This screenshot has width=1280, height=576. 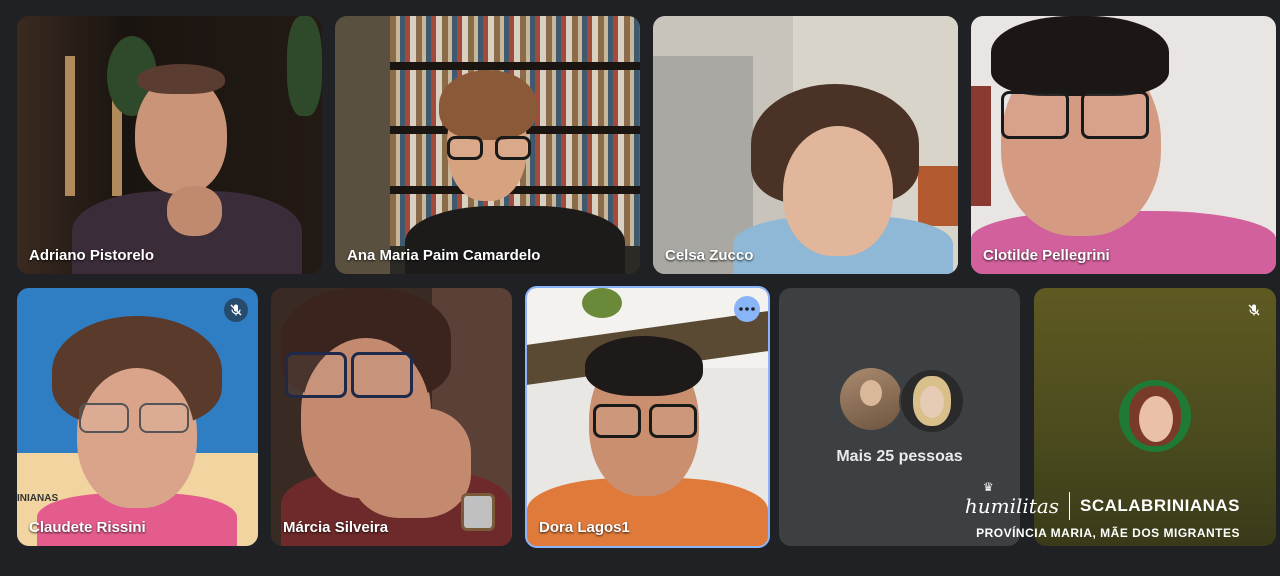 I want to click on crown-icon: ♛, so click(x=988, y=487).